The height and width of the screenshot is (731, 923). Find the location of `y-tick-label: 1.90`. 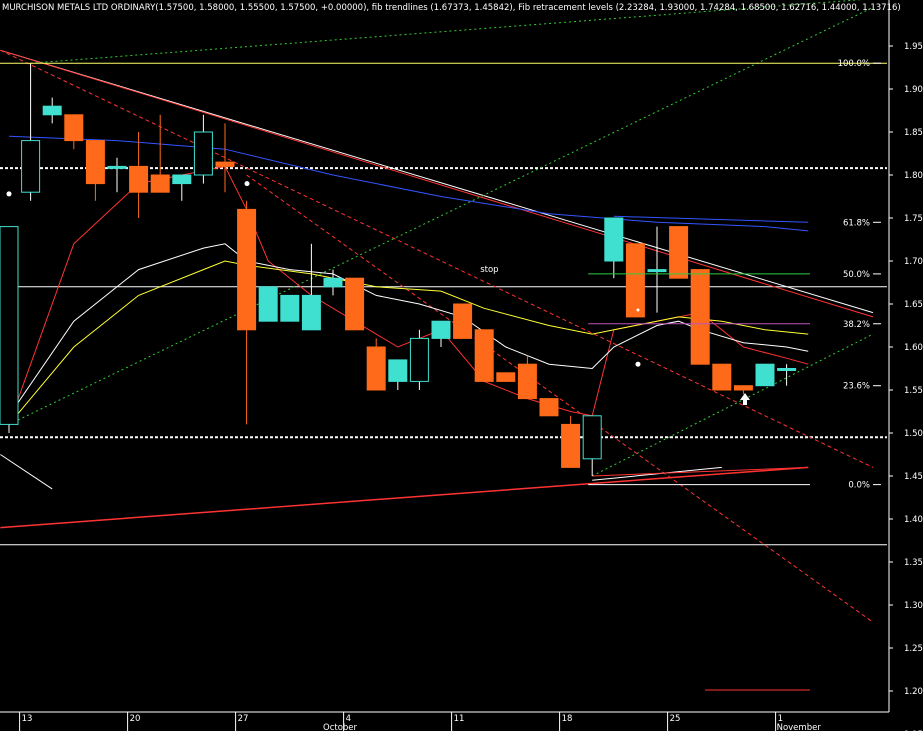

y-tick-label: 1.90 is located at coordinates (913, 90).